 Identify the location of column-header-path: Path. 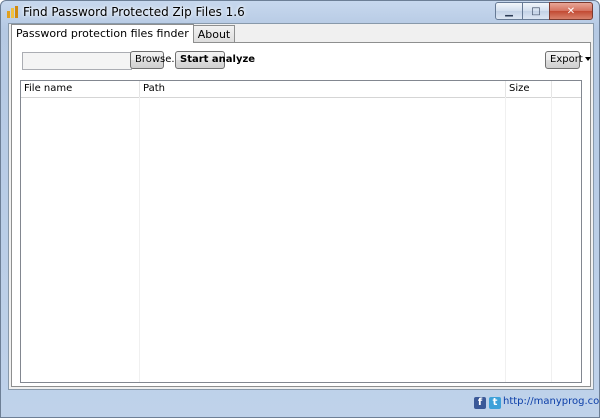
(323, 89).